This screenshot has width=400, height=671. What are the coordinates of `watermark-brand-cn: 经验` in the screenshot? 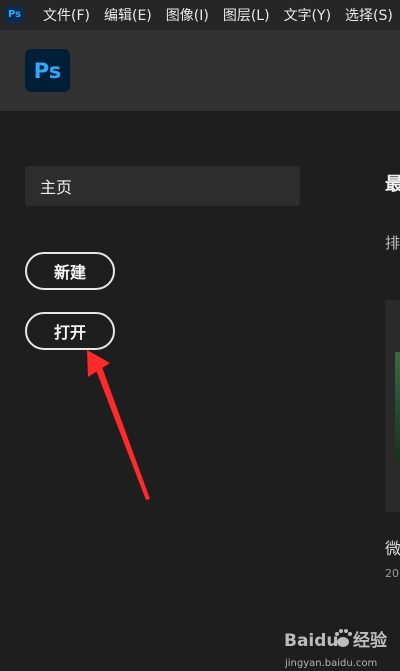 It's located at (370, 640).